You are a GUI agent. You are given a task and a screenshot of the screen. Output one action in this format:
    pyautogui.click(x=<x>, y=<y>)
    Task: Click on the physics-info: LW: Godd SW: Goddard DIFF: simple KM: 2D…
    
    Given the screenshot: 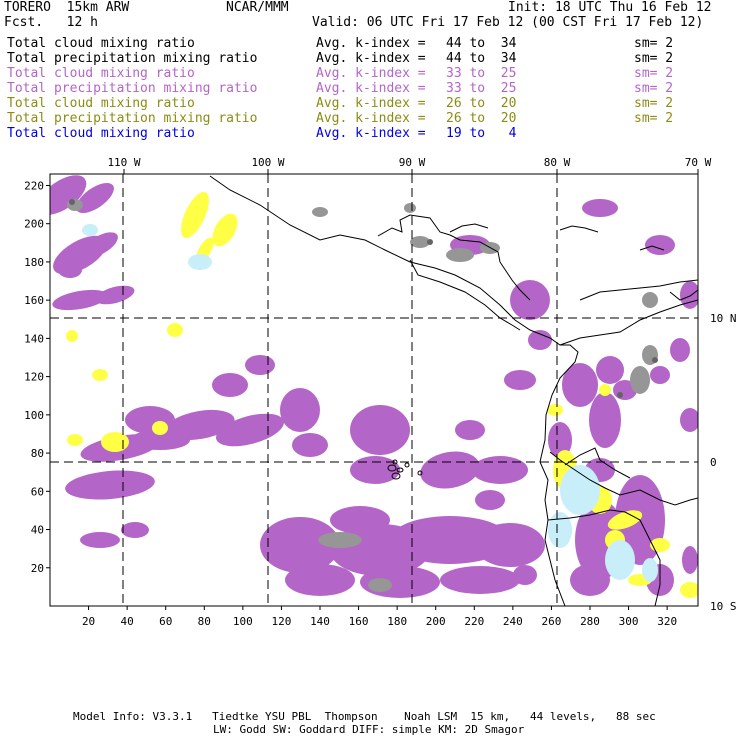 What is the action you would take?
    pyautogui.click(x=369, y=729)
    